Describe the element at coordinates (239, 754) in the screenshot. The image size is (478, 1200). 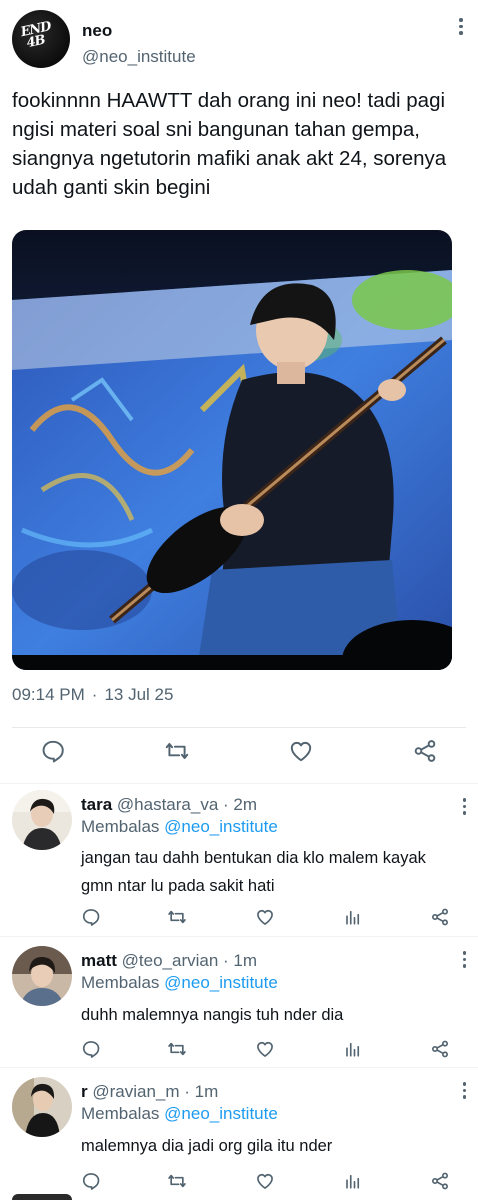
I see `tweet-action-bar` at that location.